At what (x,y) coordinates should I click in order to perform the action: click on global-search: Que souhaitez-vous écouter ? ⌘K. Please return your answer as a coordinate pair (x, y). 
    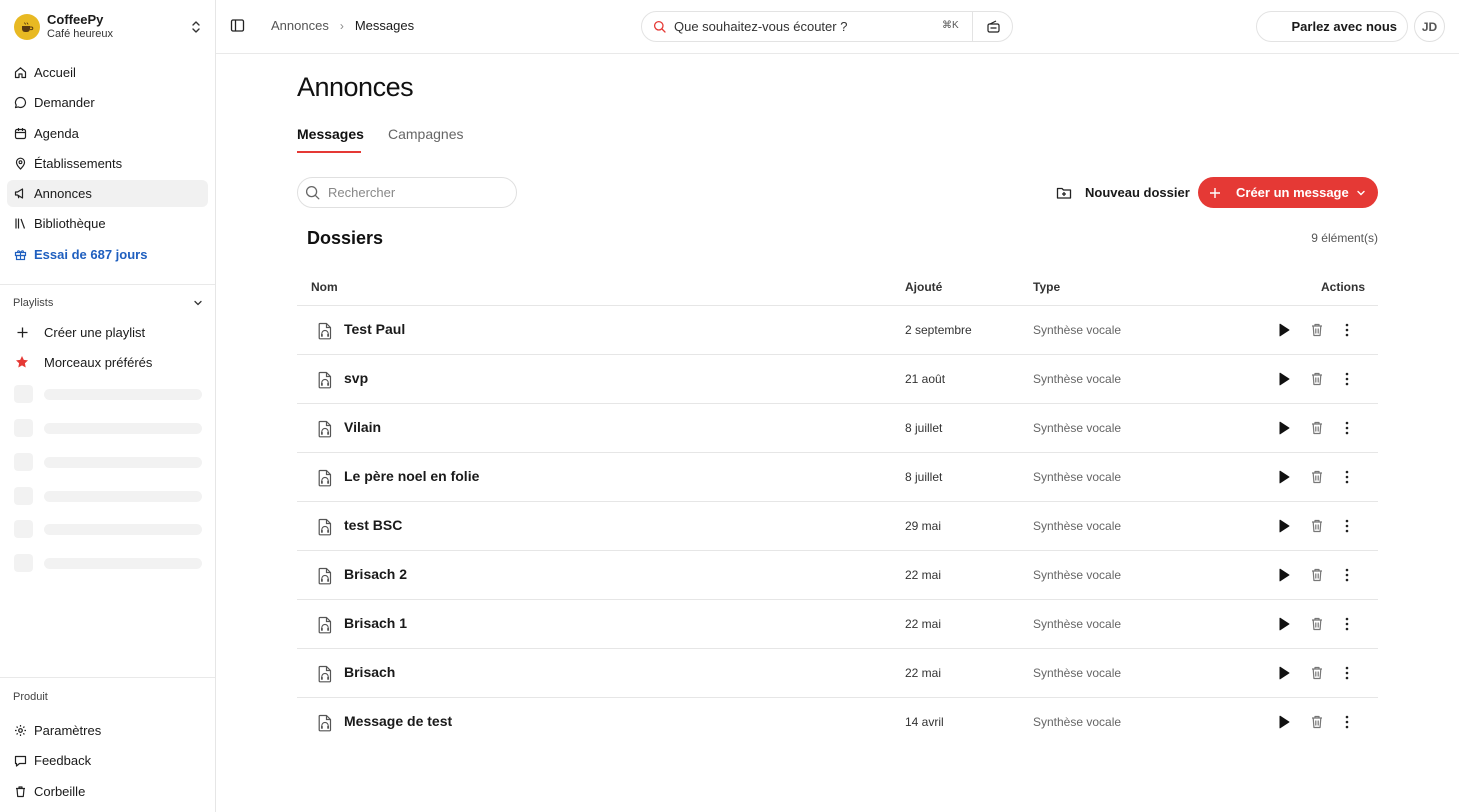
    Looking at the image, I should click on (827, 26).